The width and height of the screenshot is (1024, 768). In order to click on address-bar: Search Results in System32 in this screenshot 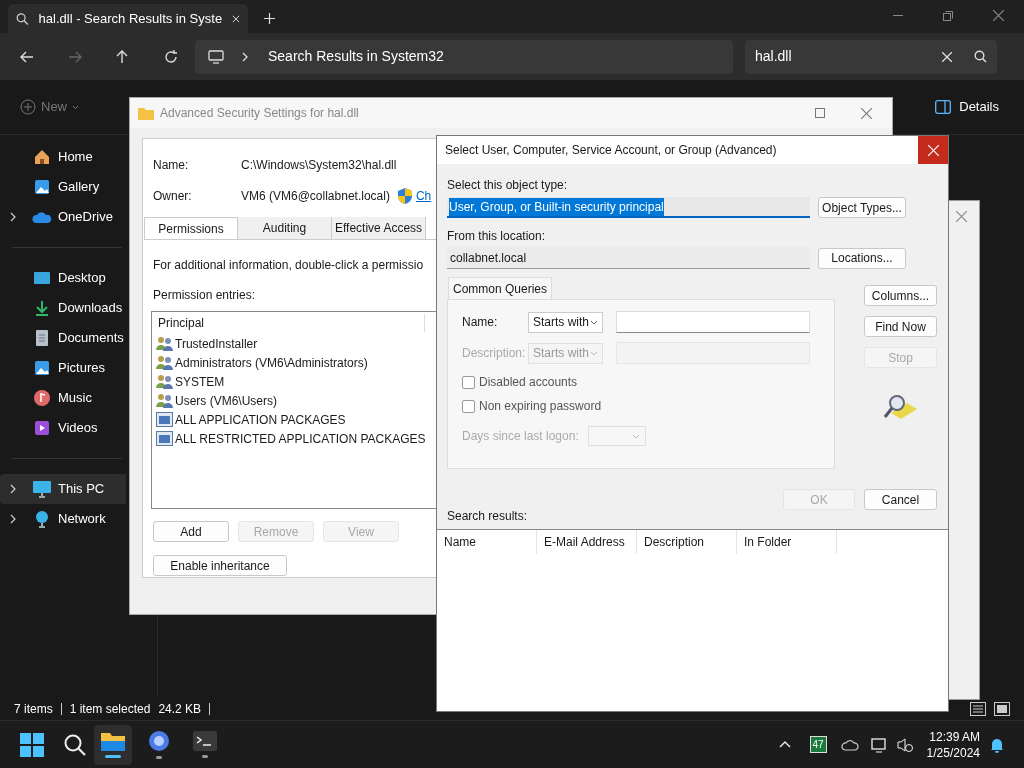, I will do `click(464, 56)`.